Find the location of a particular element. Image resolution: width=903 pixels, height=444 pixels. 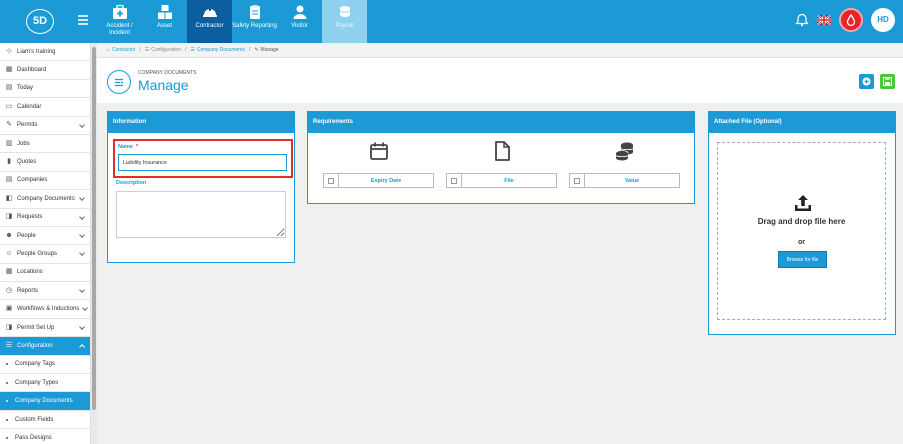

sidebar-item-label: Today is located at coordinates (25, 88).